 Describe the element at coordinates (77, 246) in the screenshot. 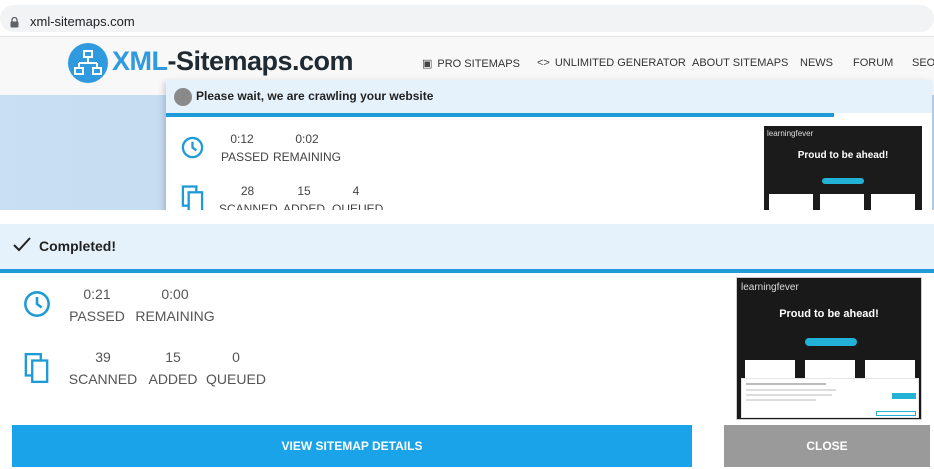

I see `completed-title: Completed!` at that location.